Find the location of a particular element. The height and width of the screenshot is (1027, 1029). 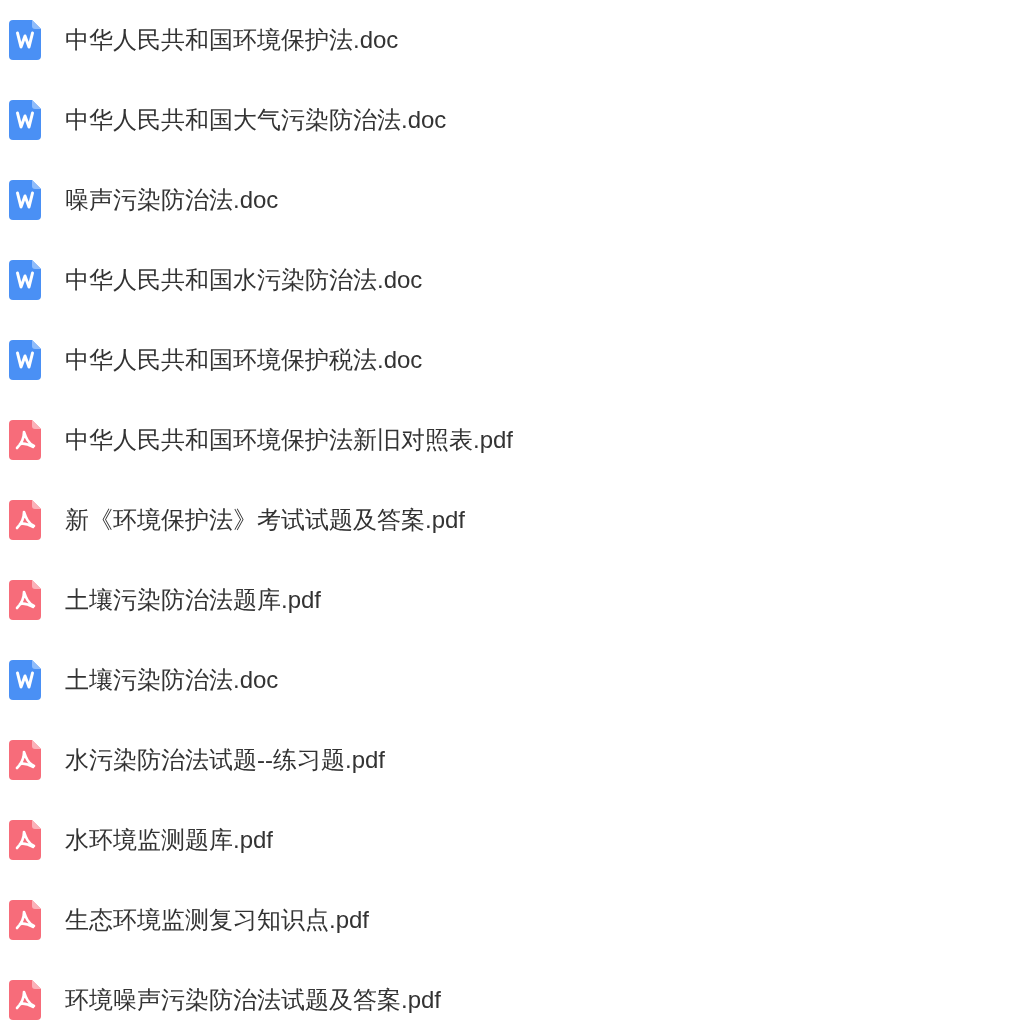

file-name: 中华人民共和国环境保护法新旧对照表.pdf is located at coordinates (289, 440).